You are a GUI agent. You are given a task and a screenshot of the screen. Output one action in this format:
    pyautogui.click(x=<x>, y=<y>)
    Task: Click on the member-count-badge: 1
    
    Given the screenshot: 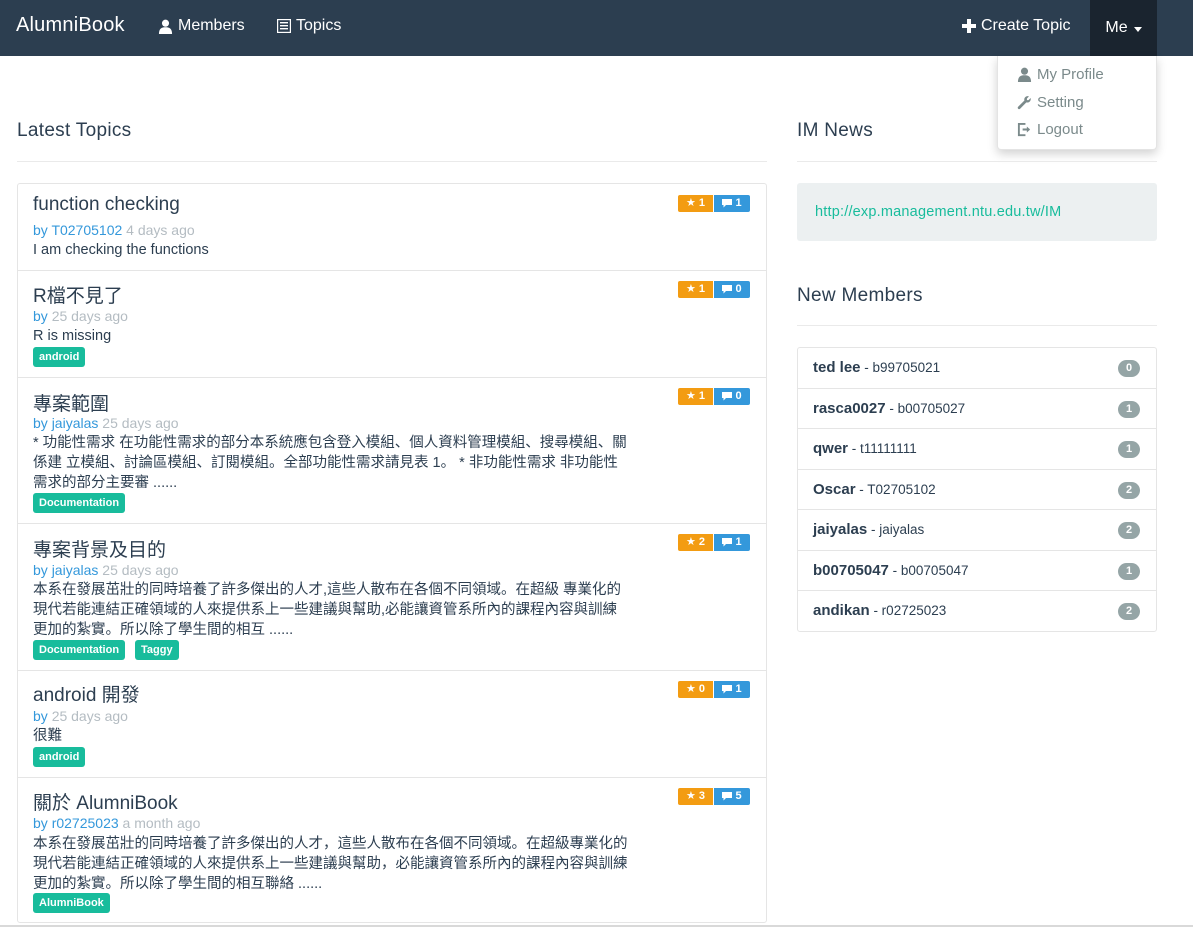 What is the action you would take?
    pyautogui.click(x=1129, y=409)
    